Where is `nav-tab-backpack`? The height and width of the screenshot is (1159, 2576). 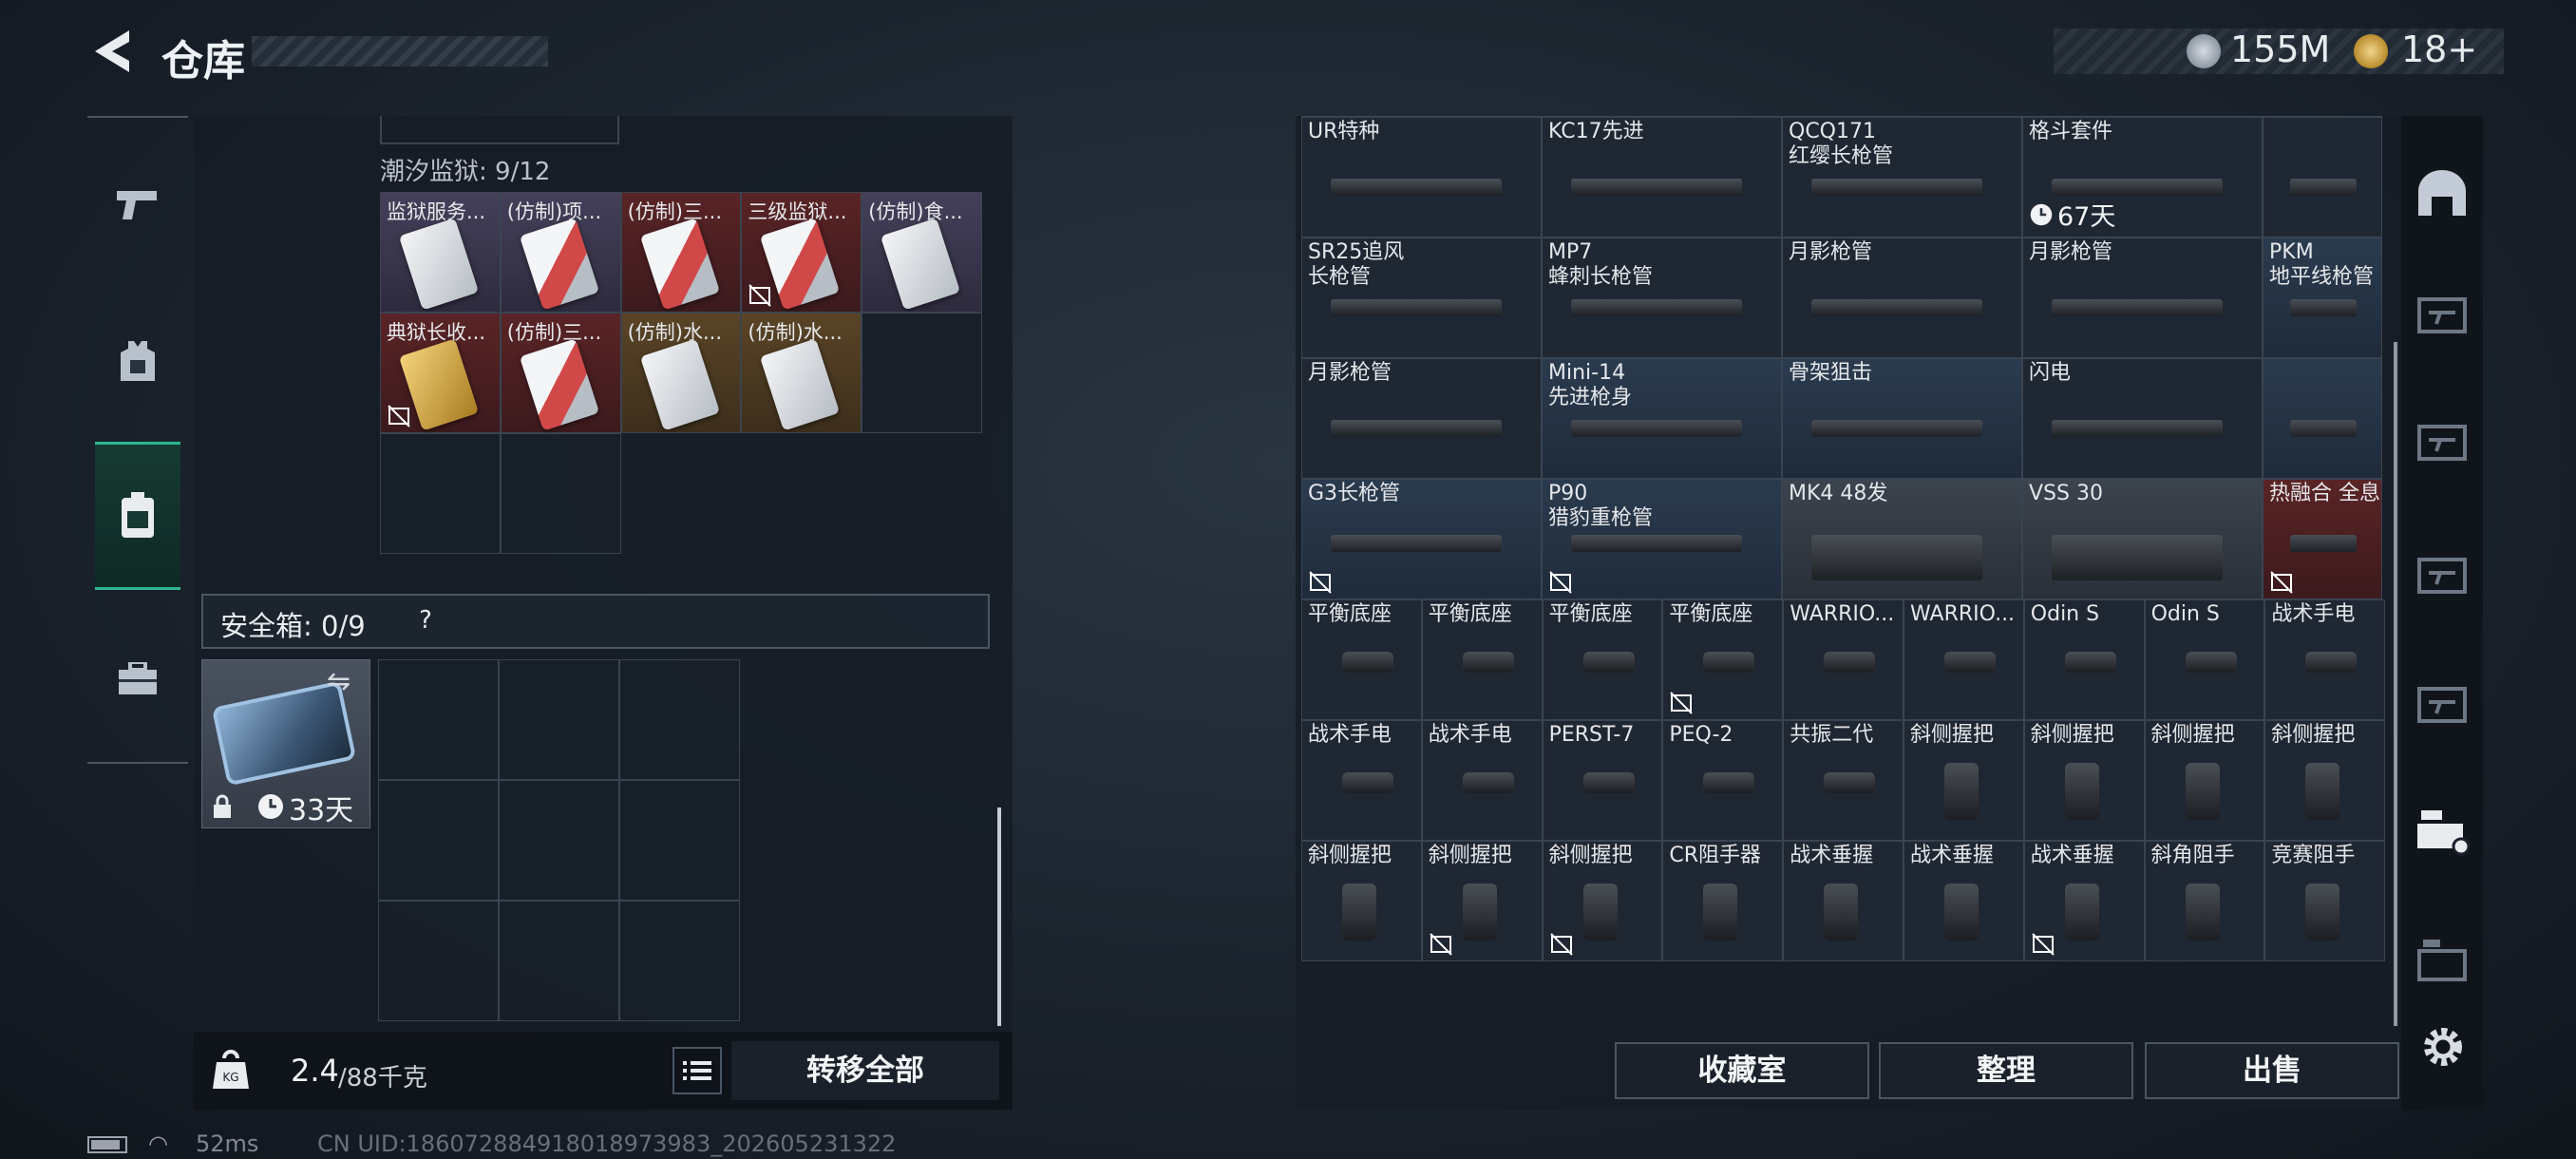 nav-tab-backpack is located at coordinates (137, 516).